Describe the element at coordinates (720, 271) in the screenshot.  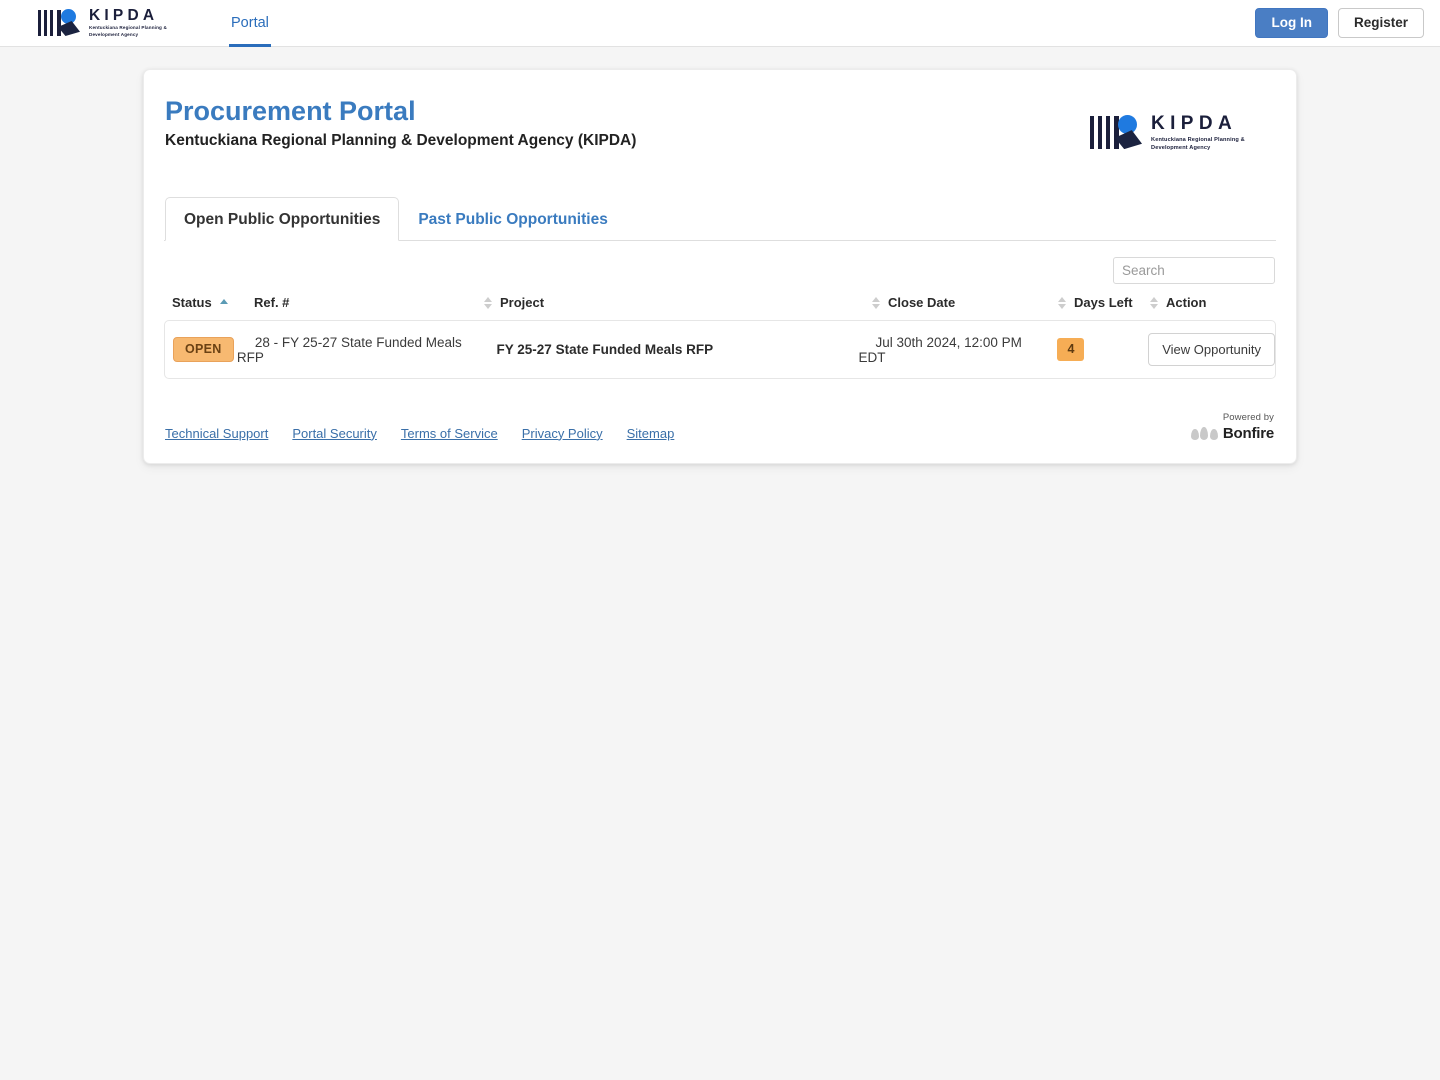
I see `search-row` at that location.